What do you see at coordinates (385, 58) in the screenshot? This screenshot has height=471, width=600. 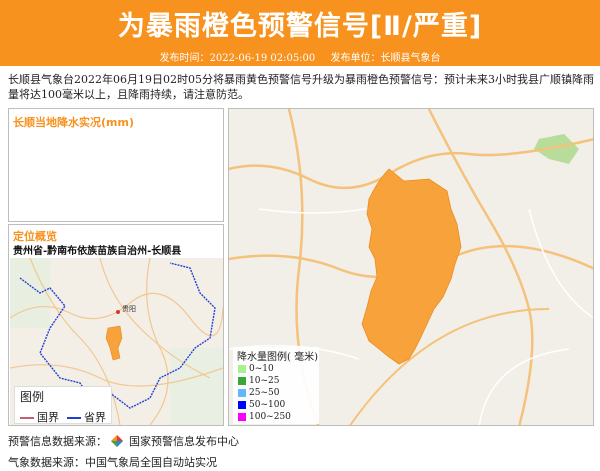 I see `publish-unit: 发布单位：长顺县气象台` at bounding box center [385, 58].